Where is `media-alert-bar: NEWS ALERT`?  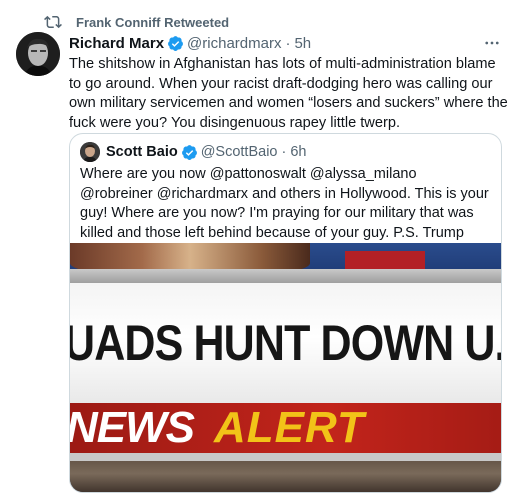 media-alert-bar: NEWS ALERT is located at coordinates (285, 428).